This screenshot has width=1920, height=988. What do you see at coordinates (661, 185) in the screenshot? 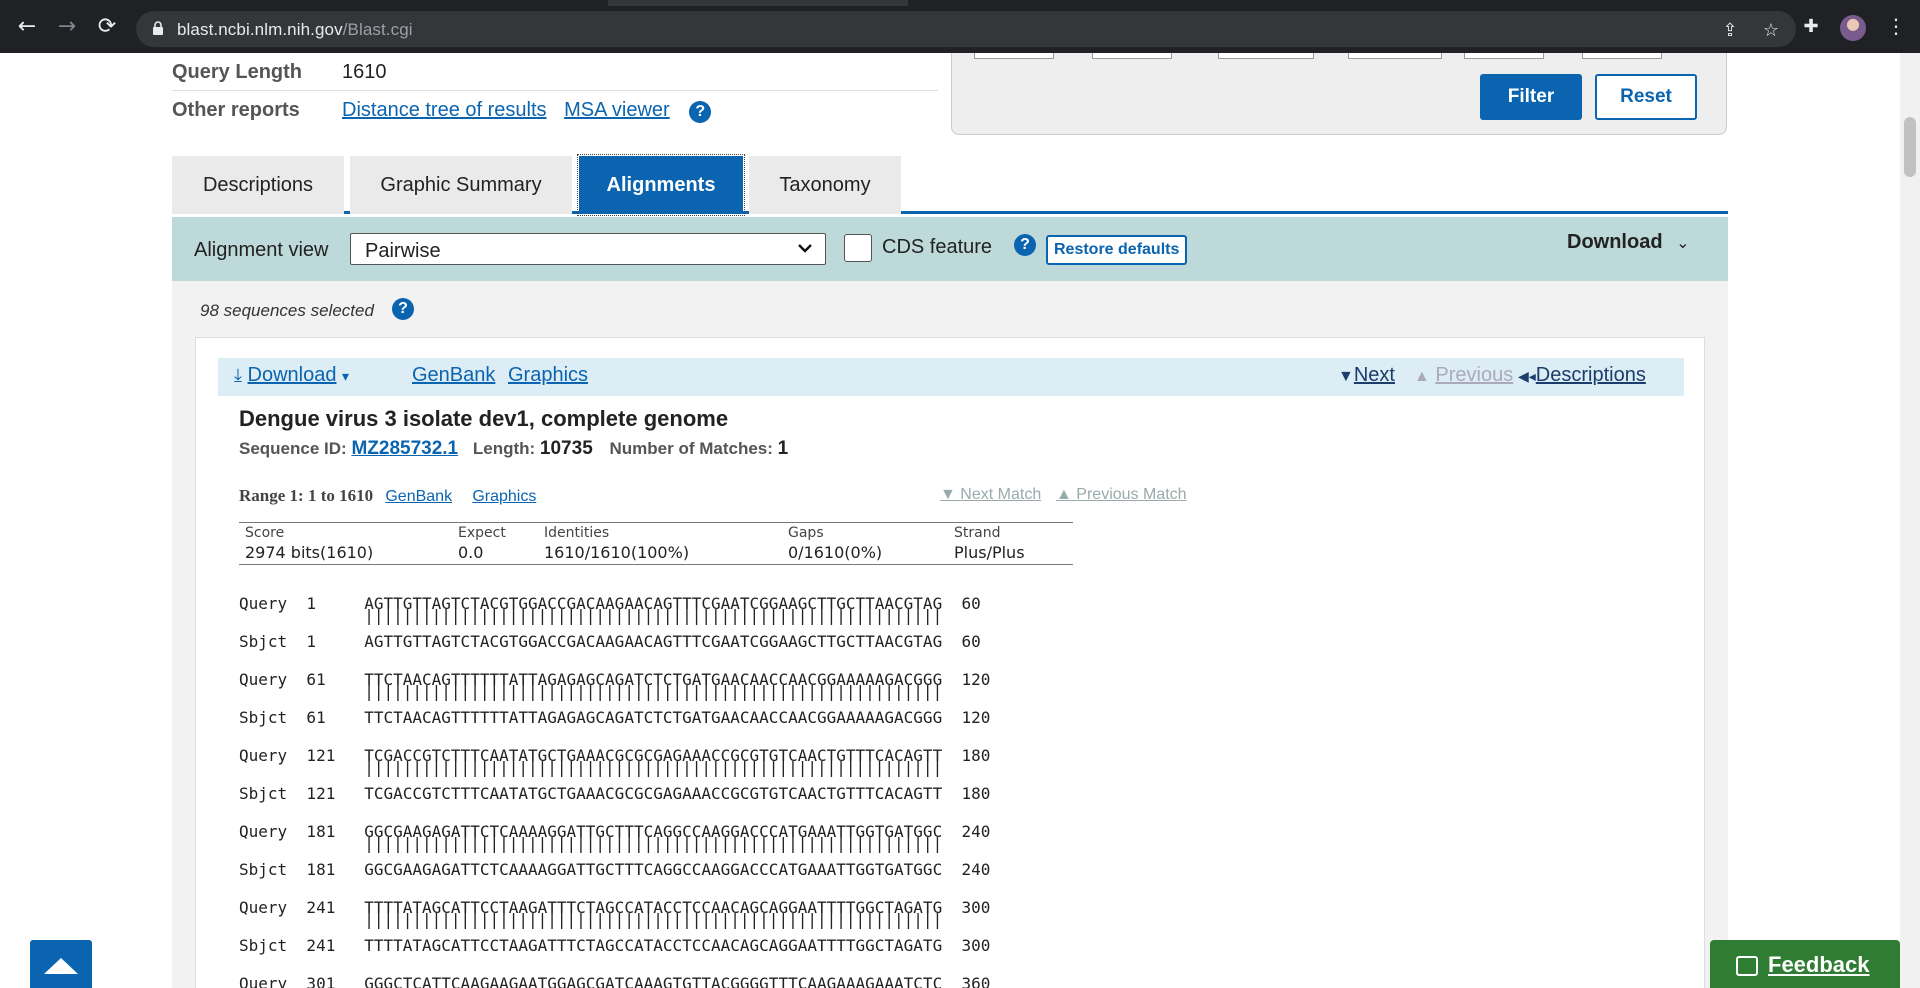
I see `tab-alignments: Alignments` at bounding box center [661, 185].